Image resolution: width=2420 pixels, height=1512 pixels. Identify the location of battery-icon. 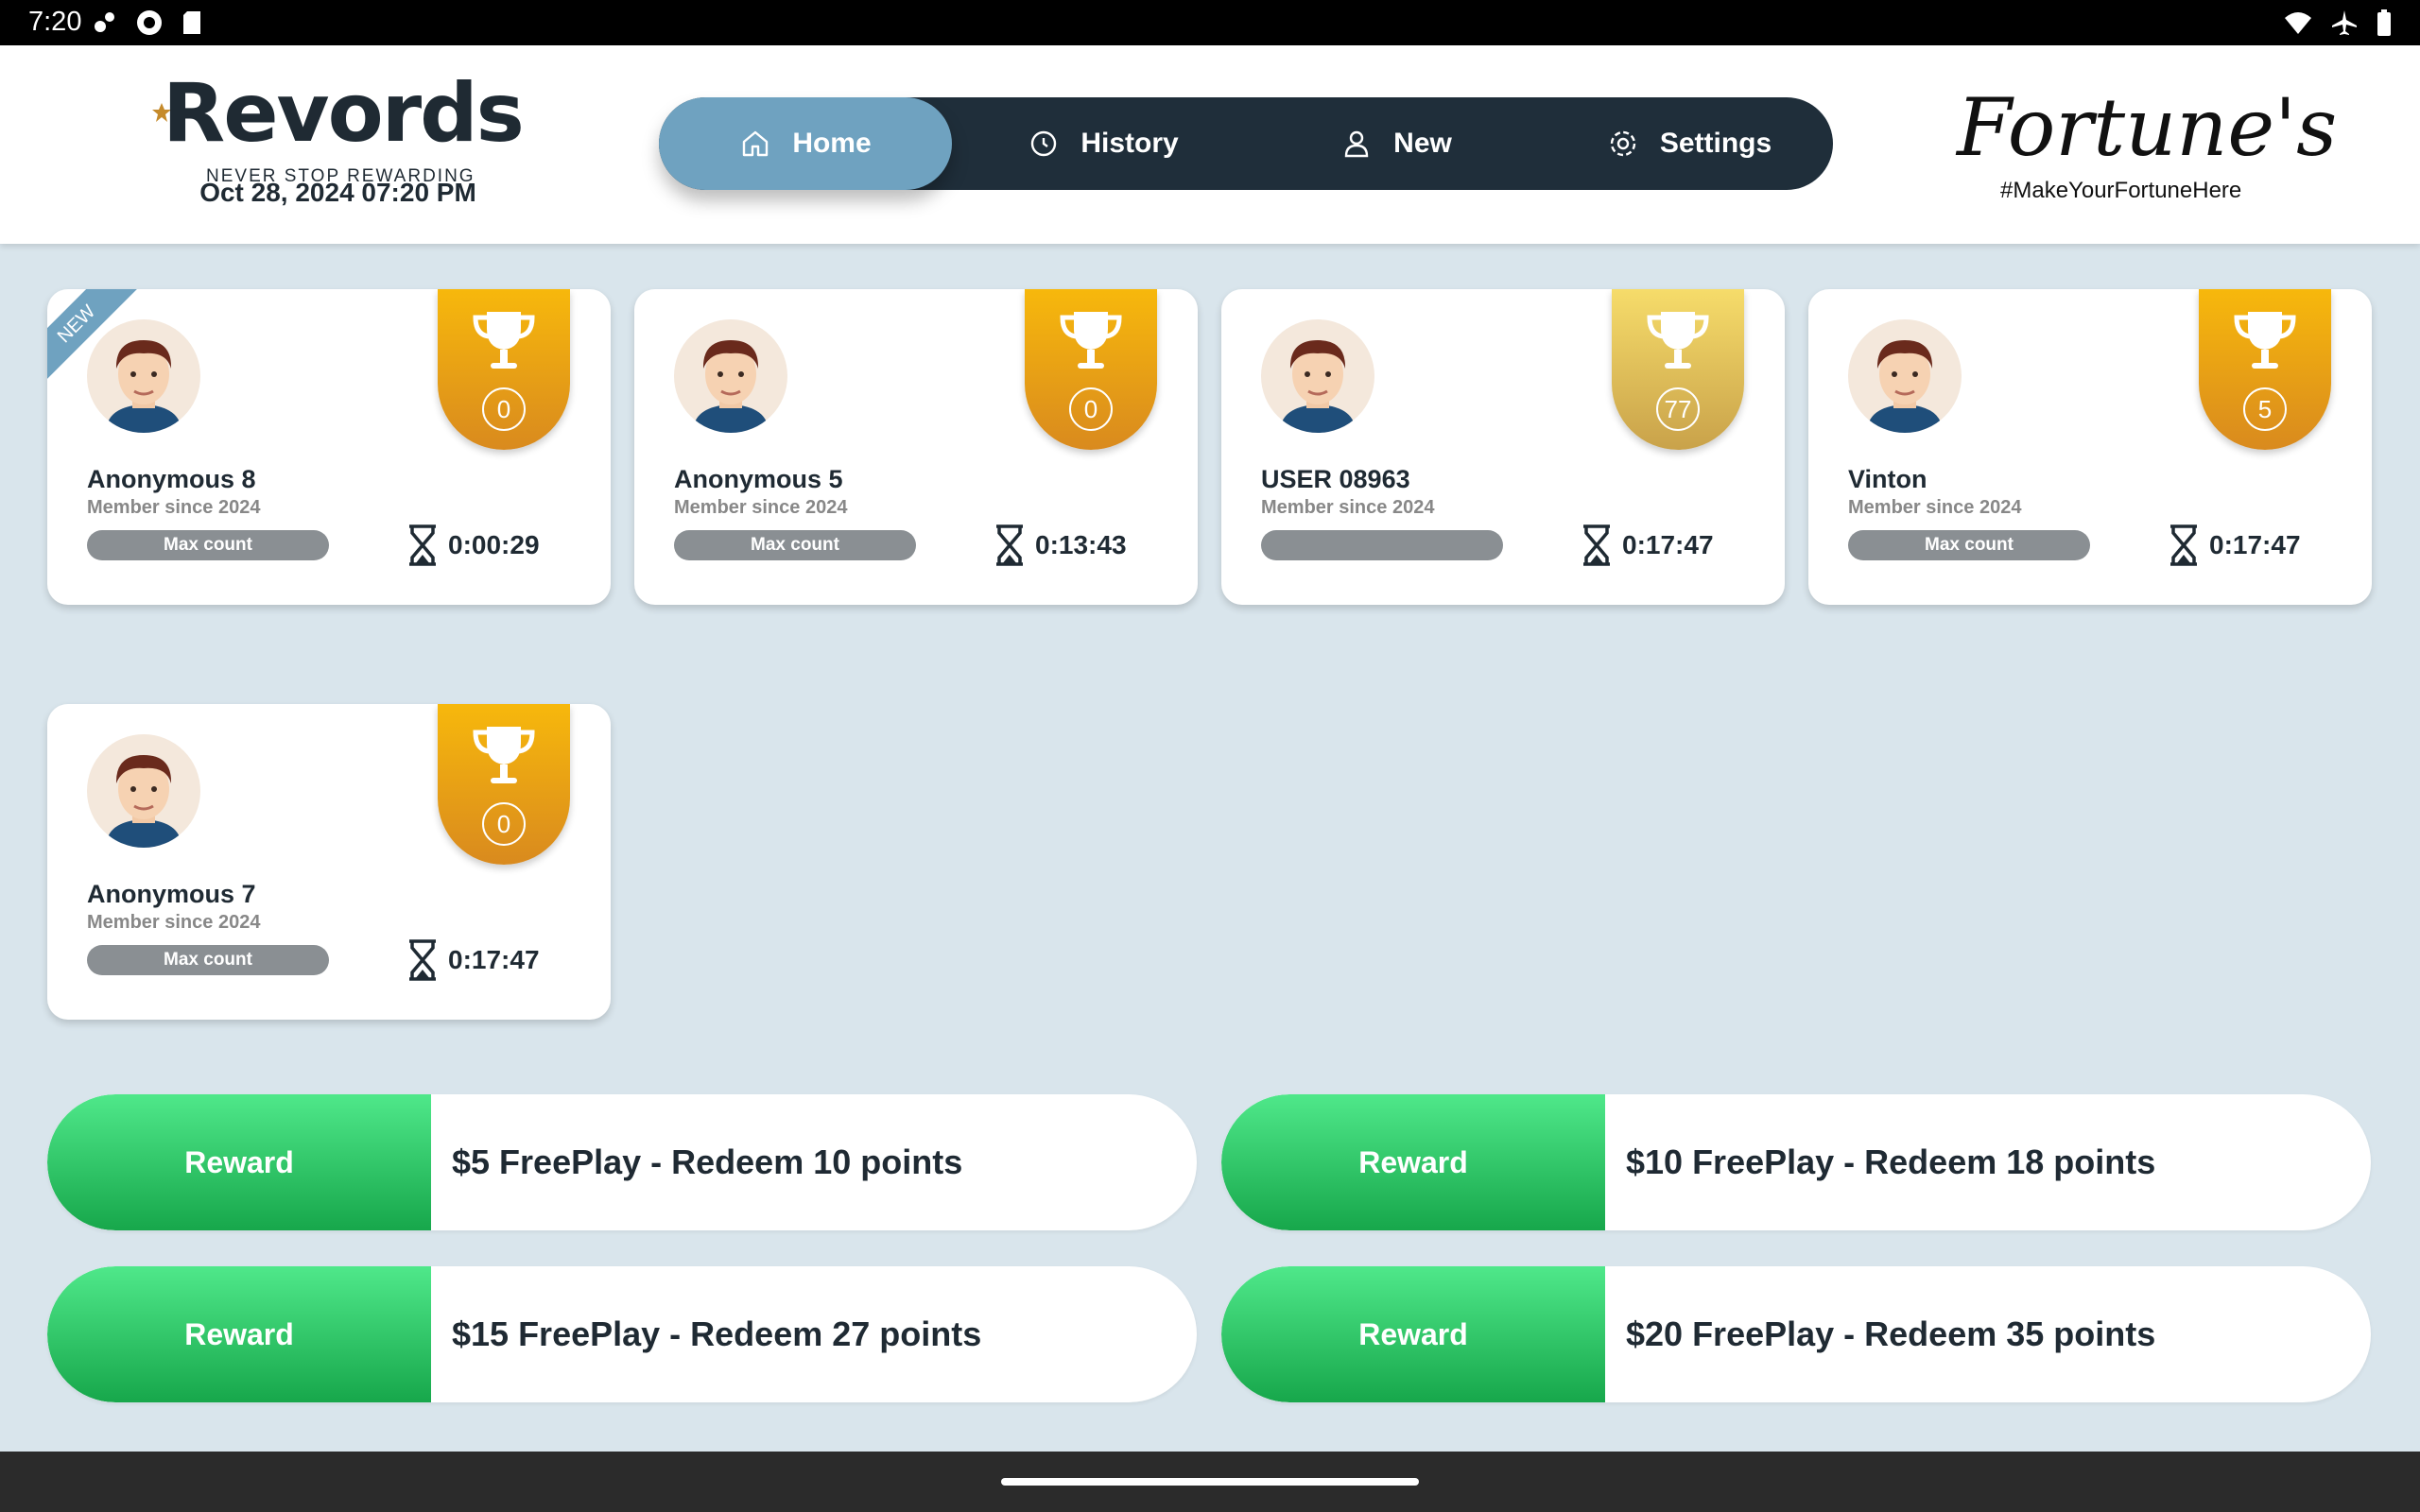
(2384, 22).